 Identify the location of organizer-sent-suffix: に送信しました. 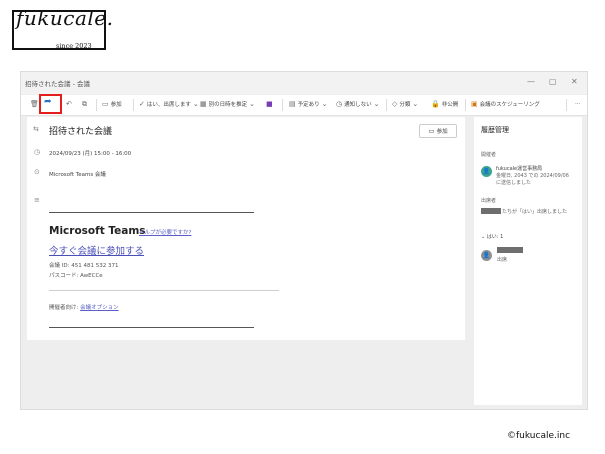
(514, 183).